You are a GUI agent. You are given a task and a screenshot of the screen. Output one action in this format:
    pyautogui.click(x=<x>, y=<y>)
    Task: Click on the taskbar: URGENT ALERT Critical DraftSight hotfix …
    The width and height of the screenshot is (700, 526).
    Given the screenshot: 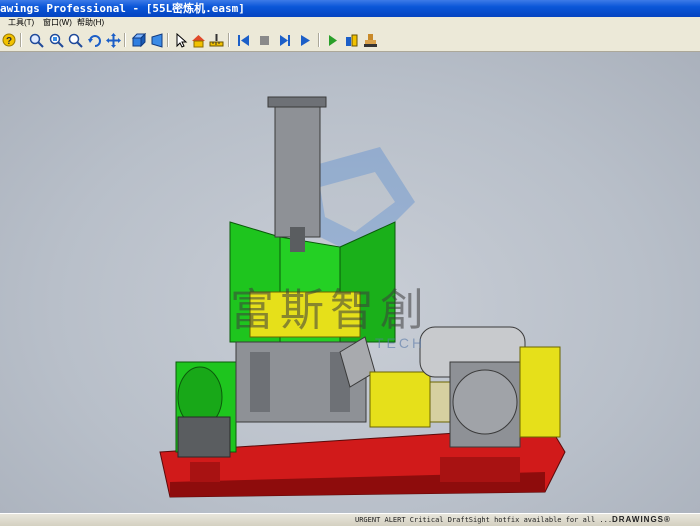 What is the action you would take?
    pyautogui.click(x=350, y=519)
    